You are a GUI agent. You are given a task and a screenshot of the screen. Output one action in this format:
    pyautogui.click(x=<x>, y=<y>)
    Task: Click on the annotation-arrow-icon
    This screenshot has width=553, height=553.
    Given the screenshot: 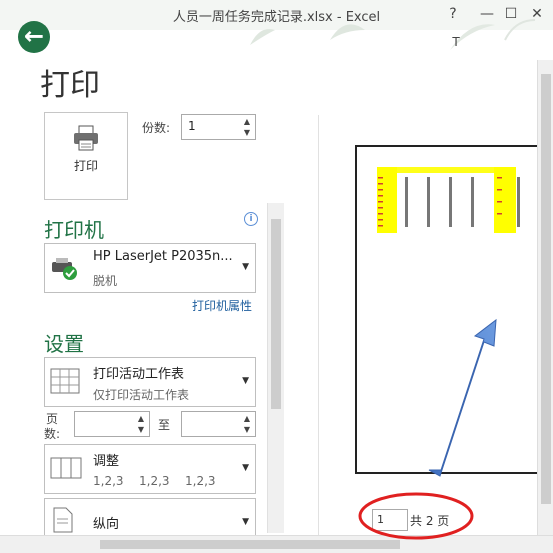 What is the action you would take?
    pyautogui.click(x=462, y=397)
    